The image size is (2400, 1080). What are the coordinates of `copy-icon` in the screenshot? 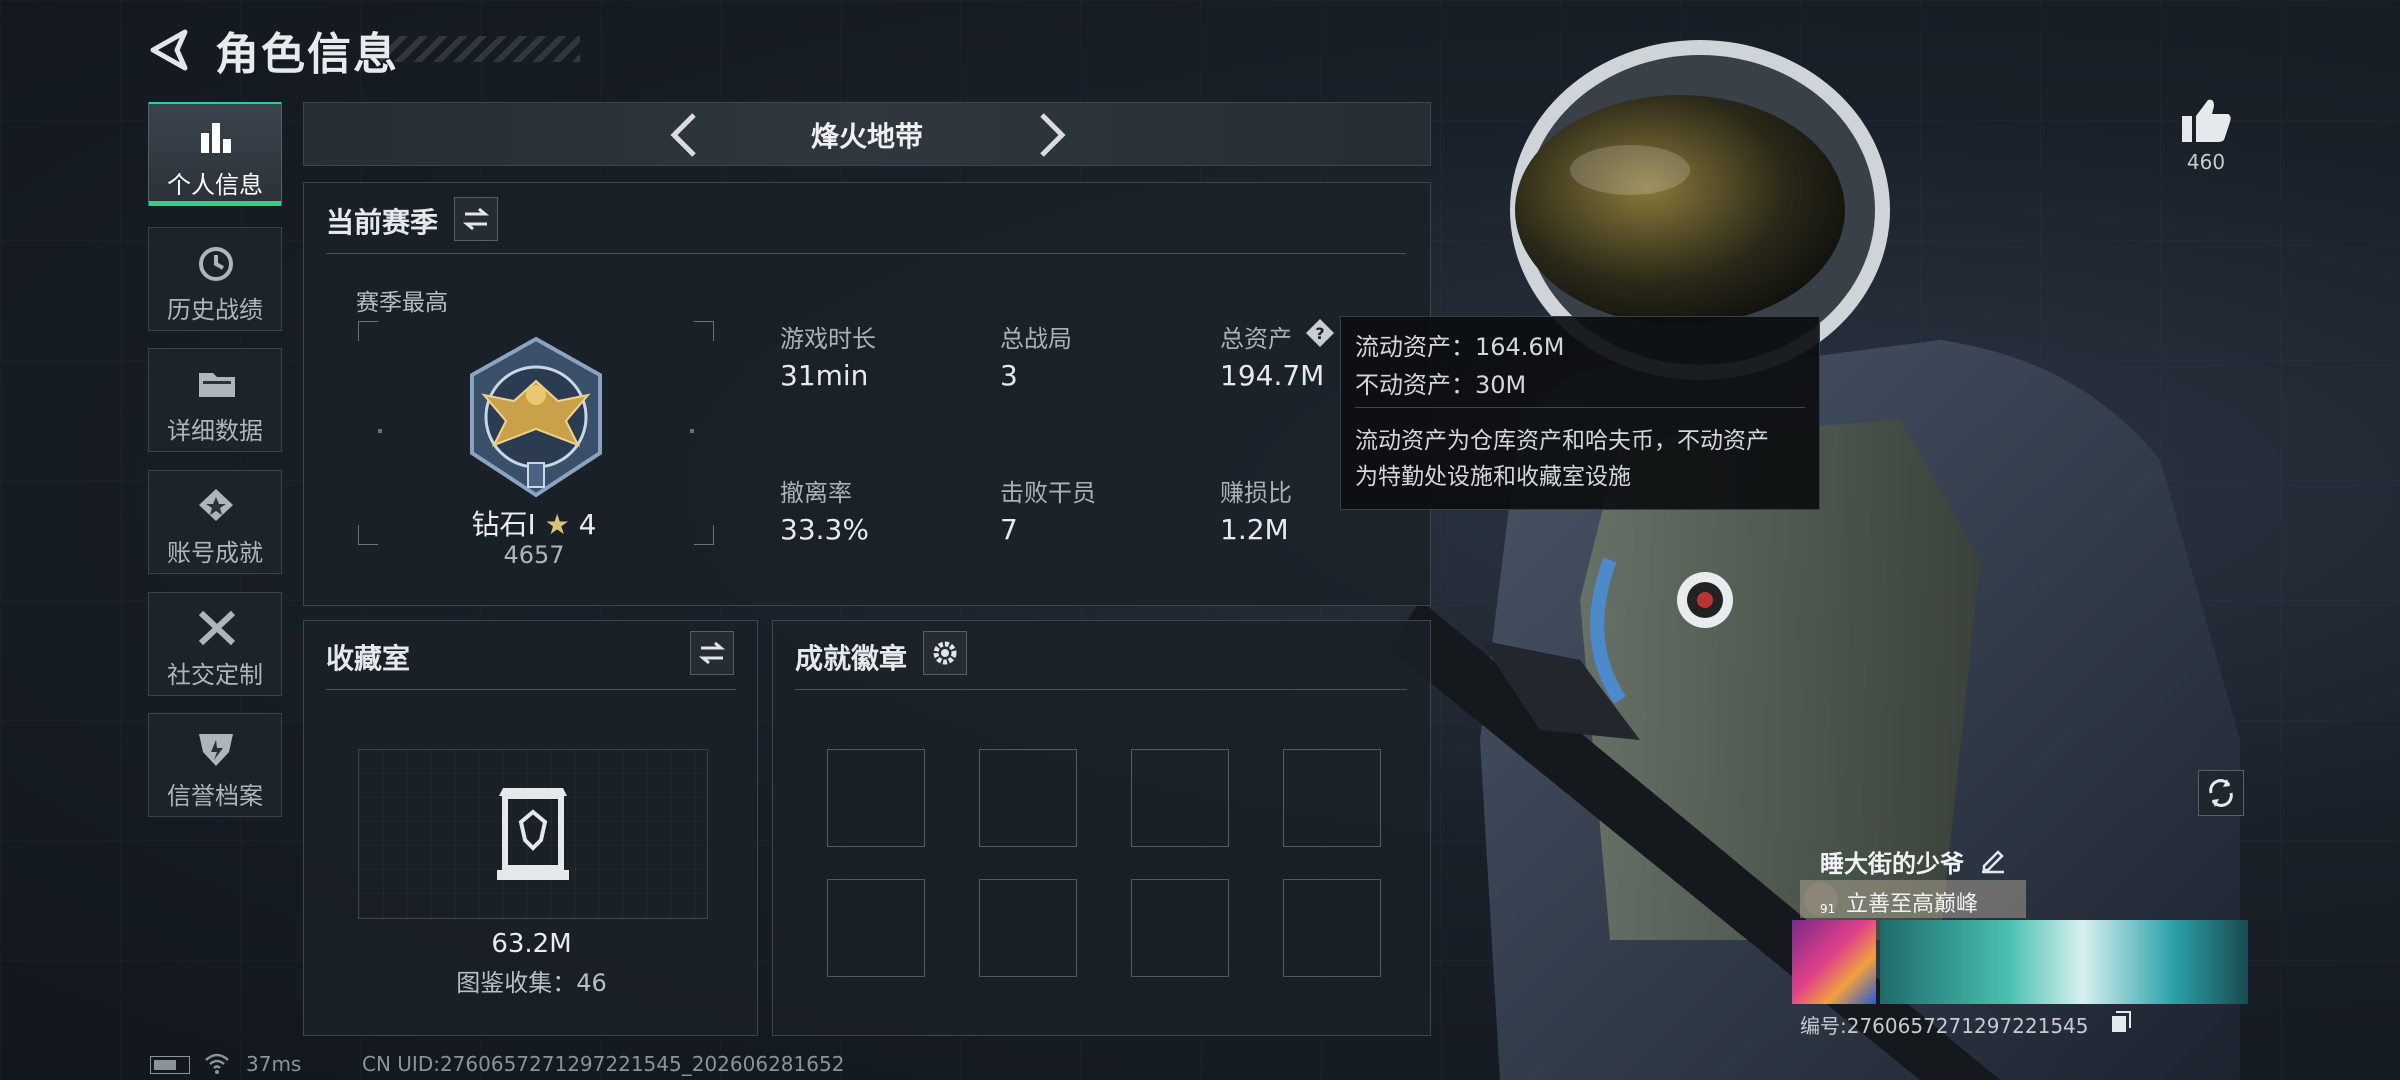 It's located at (2121, 1022).